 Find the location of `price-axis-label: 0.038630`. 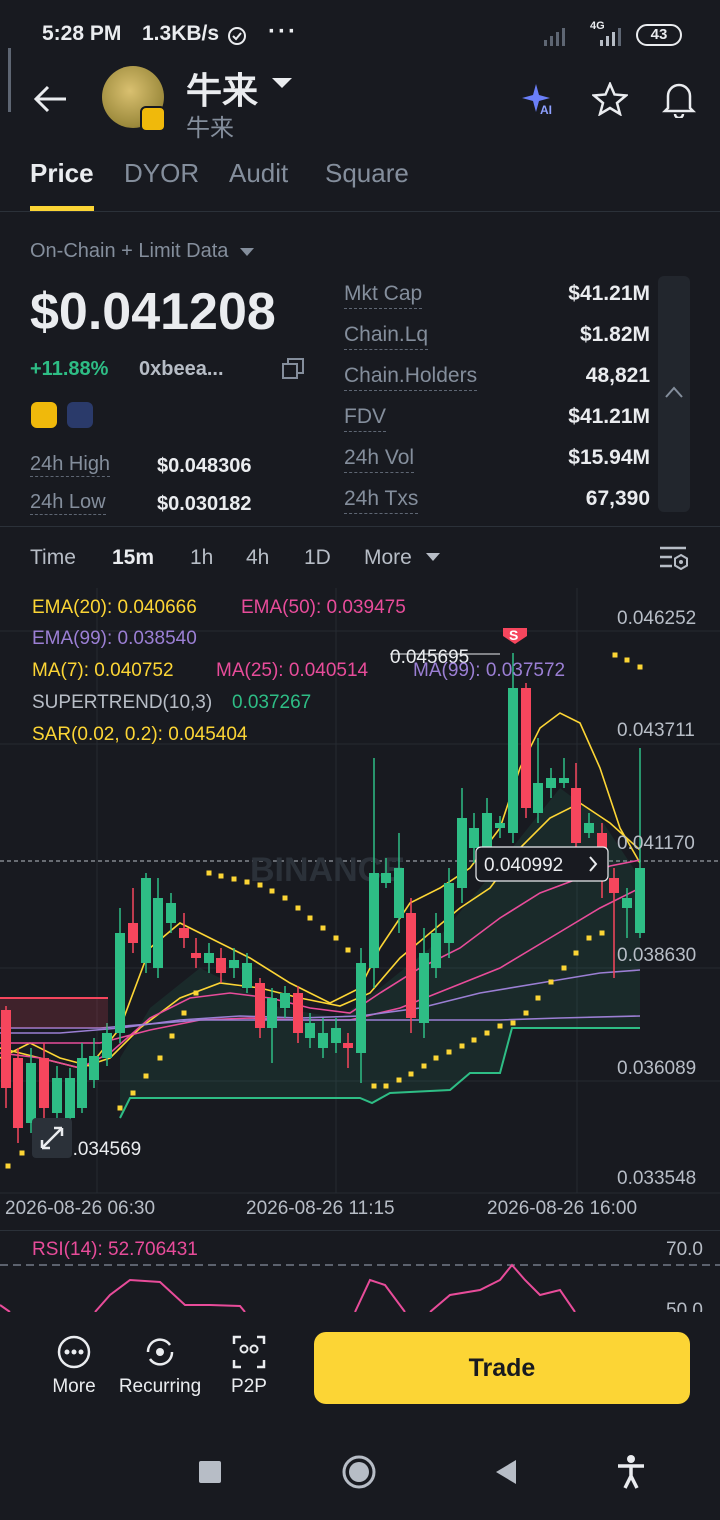

price-axis-label: 0.038630 is located at coordinates (657, 955).